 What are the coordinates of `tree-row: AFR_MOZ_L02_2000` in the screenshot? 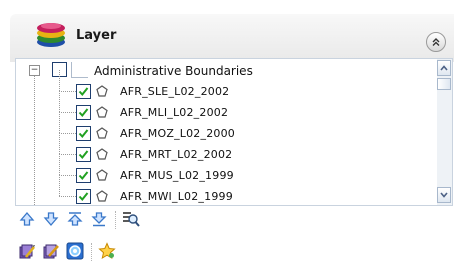 It's located at (221, 128).